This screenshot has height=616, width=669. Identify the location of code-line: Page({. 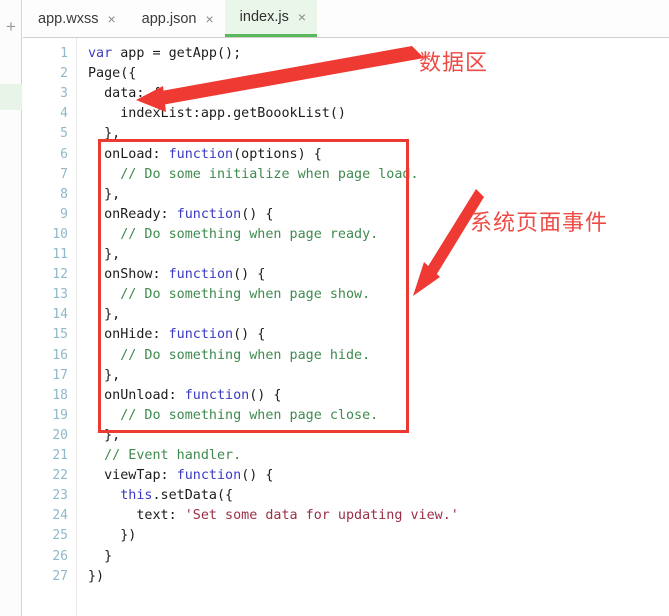
(112, 74).